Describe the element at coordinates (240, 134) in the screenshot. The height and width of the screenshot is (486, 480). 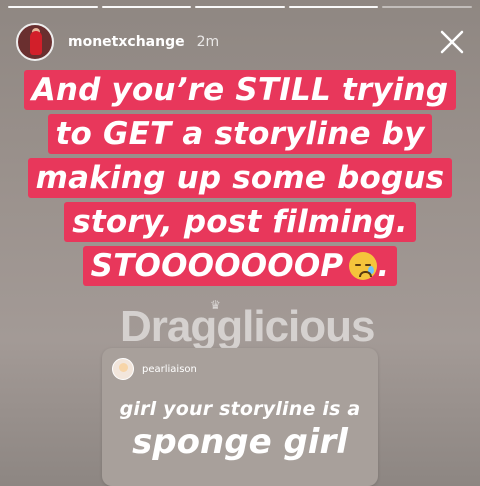
I see `caption-line: to GET a storyline by` at that location.